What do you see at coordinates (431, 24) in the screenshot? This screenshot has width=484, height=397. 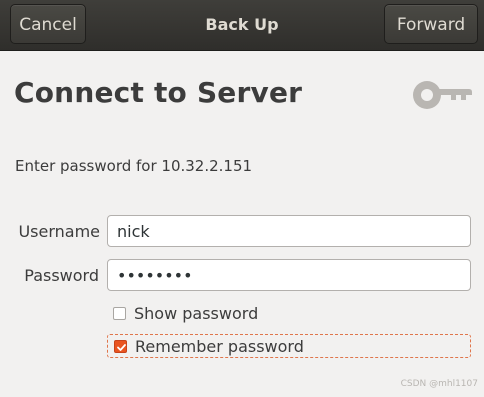 I see `forward-button: Forward` at bounding box center [431, 24].